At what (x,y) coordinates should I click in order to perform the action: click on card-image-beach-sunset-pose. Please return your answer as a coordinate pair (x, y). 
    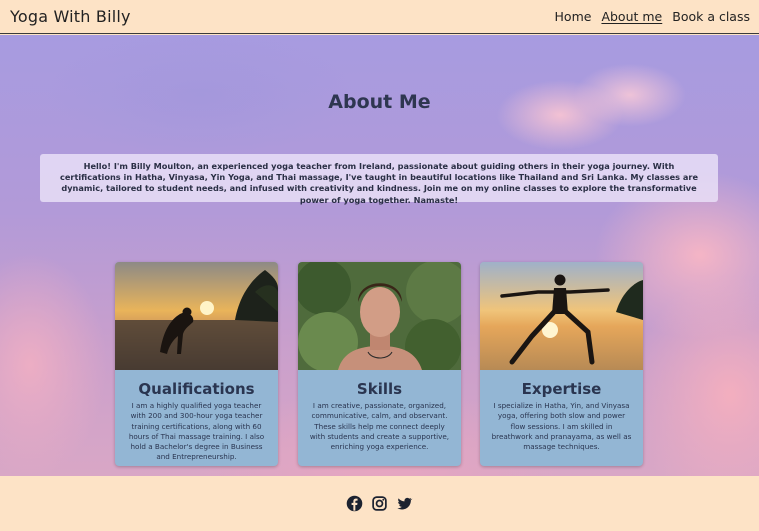
    Looking at the image, I should click on (196, 316).